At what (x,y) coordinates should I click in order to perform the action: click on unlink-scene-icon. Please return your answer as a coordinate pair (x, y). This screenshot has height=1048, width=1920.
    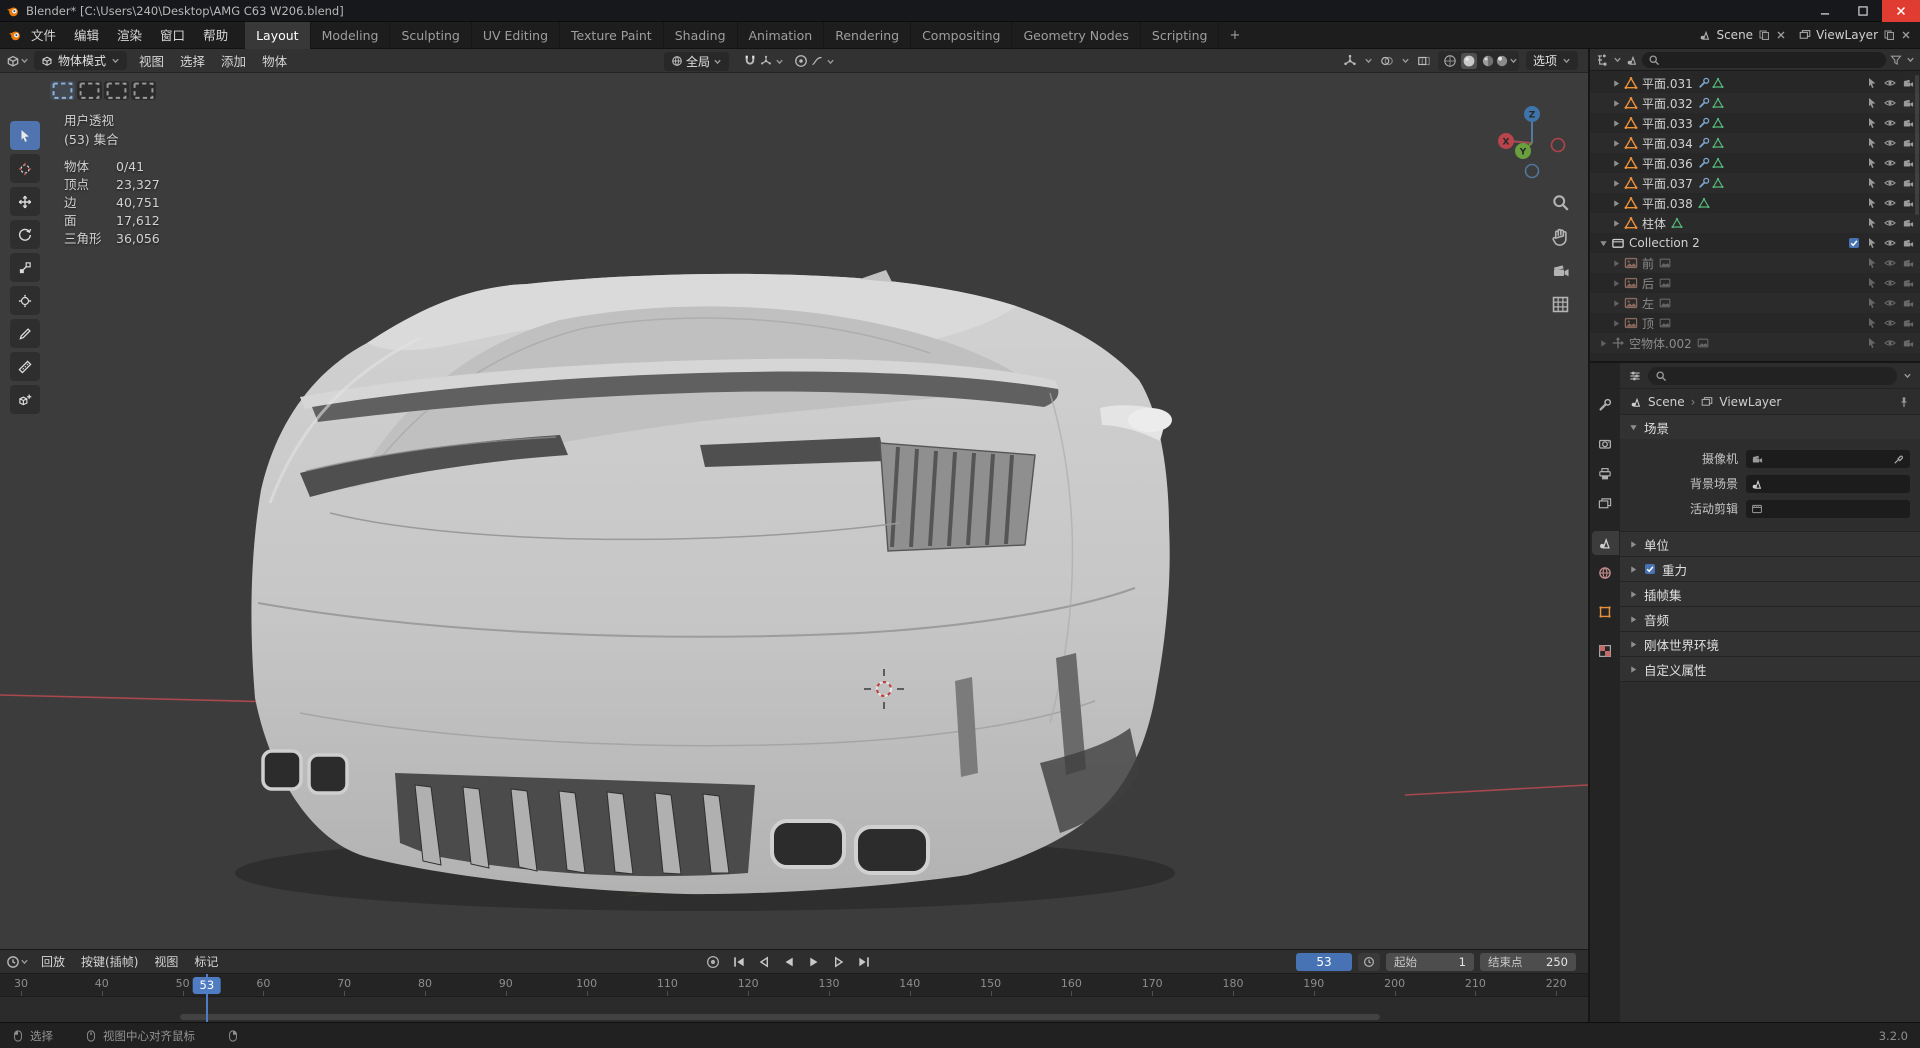
    Looking at the image, I should click on (1781, 35).